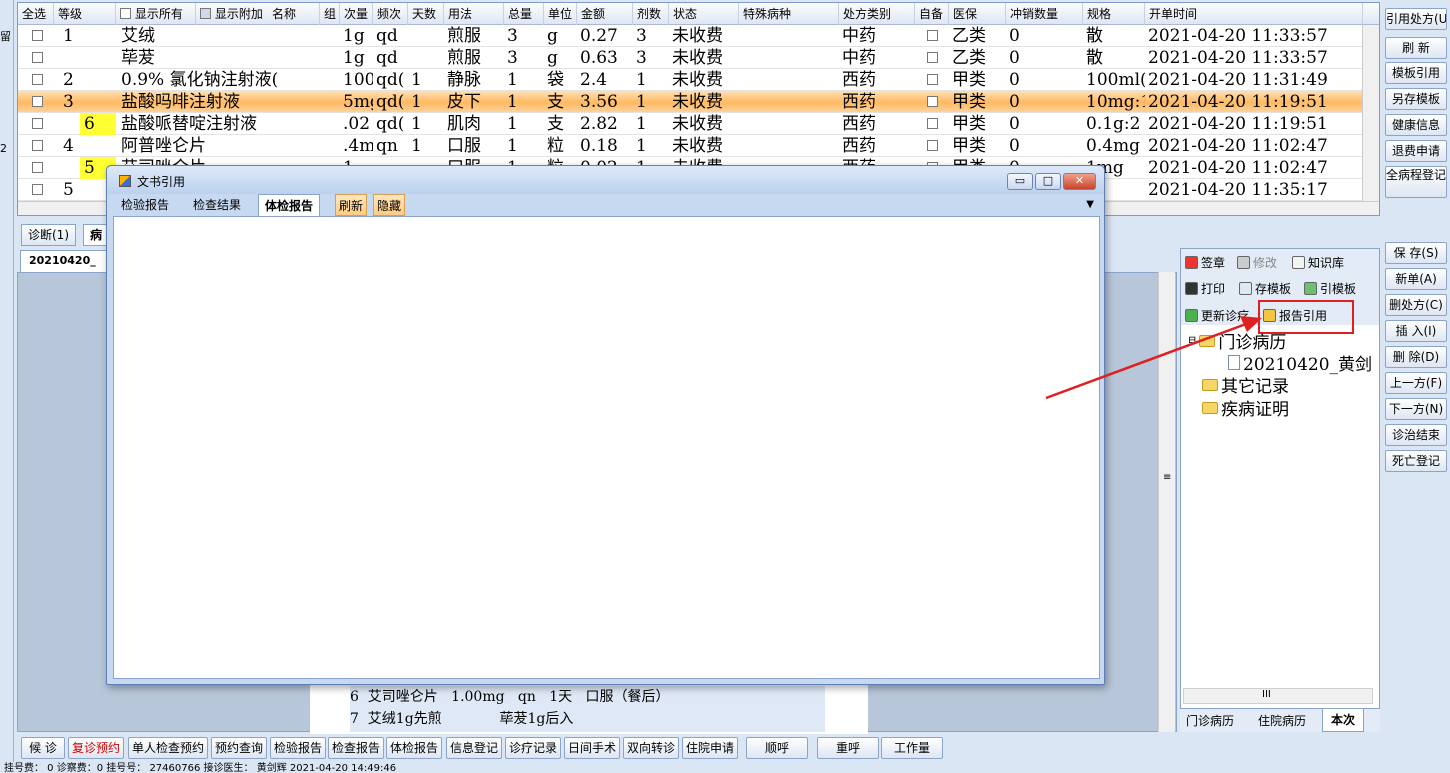 This screenshot has height=773, width=1450. I want to click on grid-vertical-scrollbar, so click(1370, 114).